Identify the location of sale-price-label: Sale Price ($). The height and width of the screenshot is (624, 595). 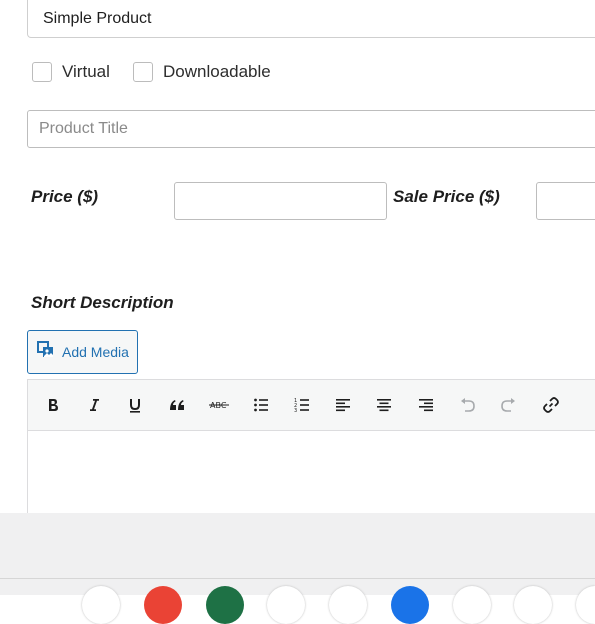
(446, 196).